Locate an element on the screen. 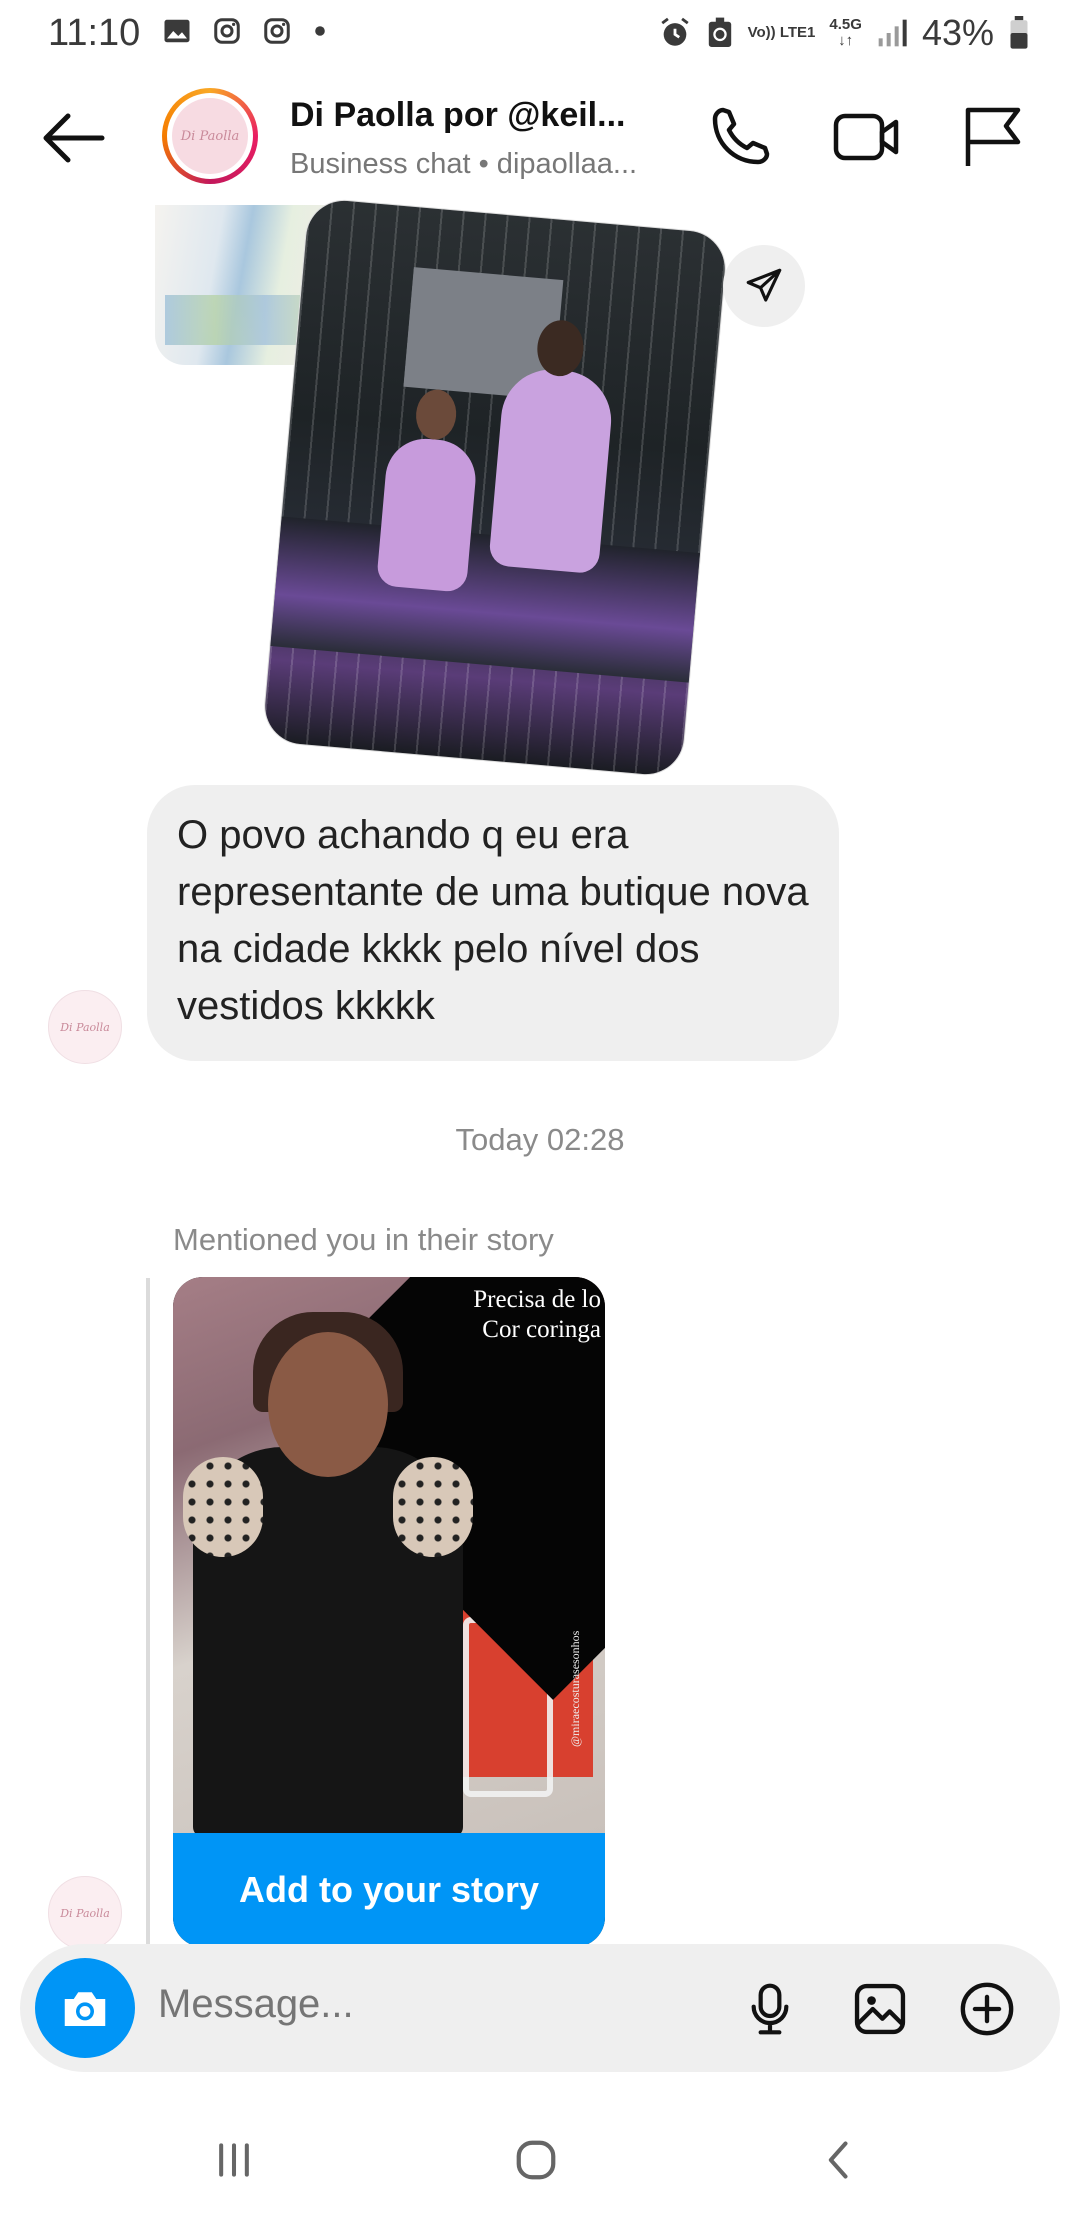 The image size is (1080, 2220). recent-apps-button is located at coordinates (234, 2160).